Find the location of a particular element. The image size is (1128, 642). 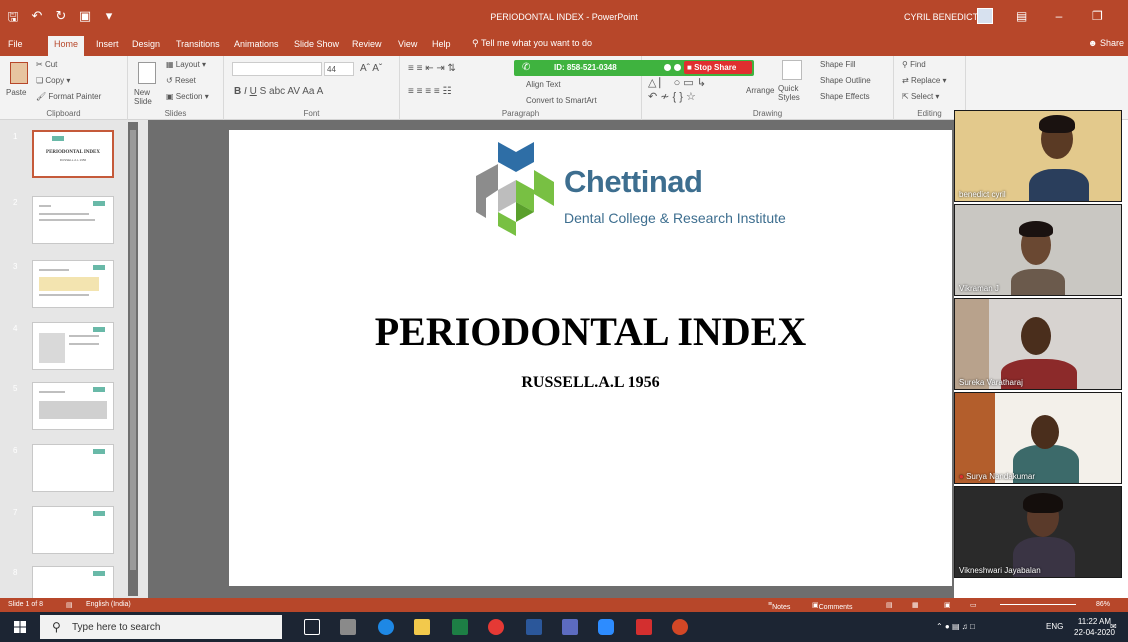

app-icon is located at coordinates (348, 627).